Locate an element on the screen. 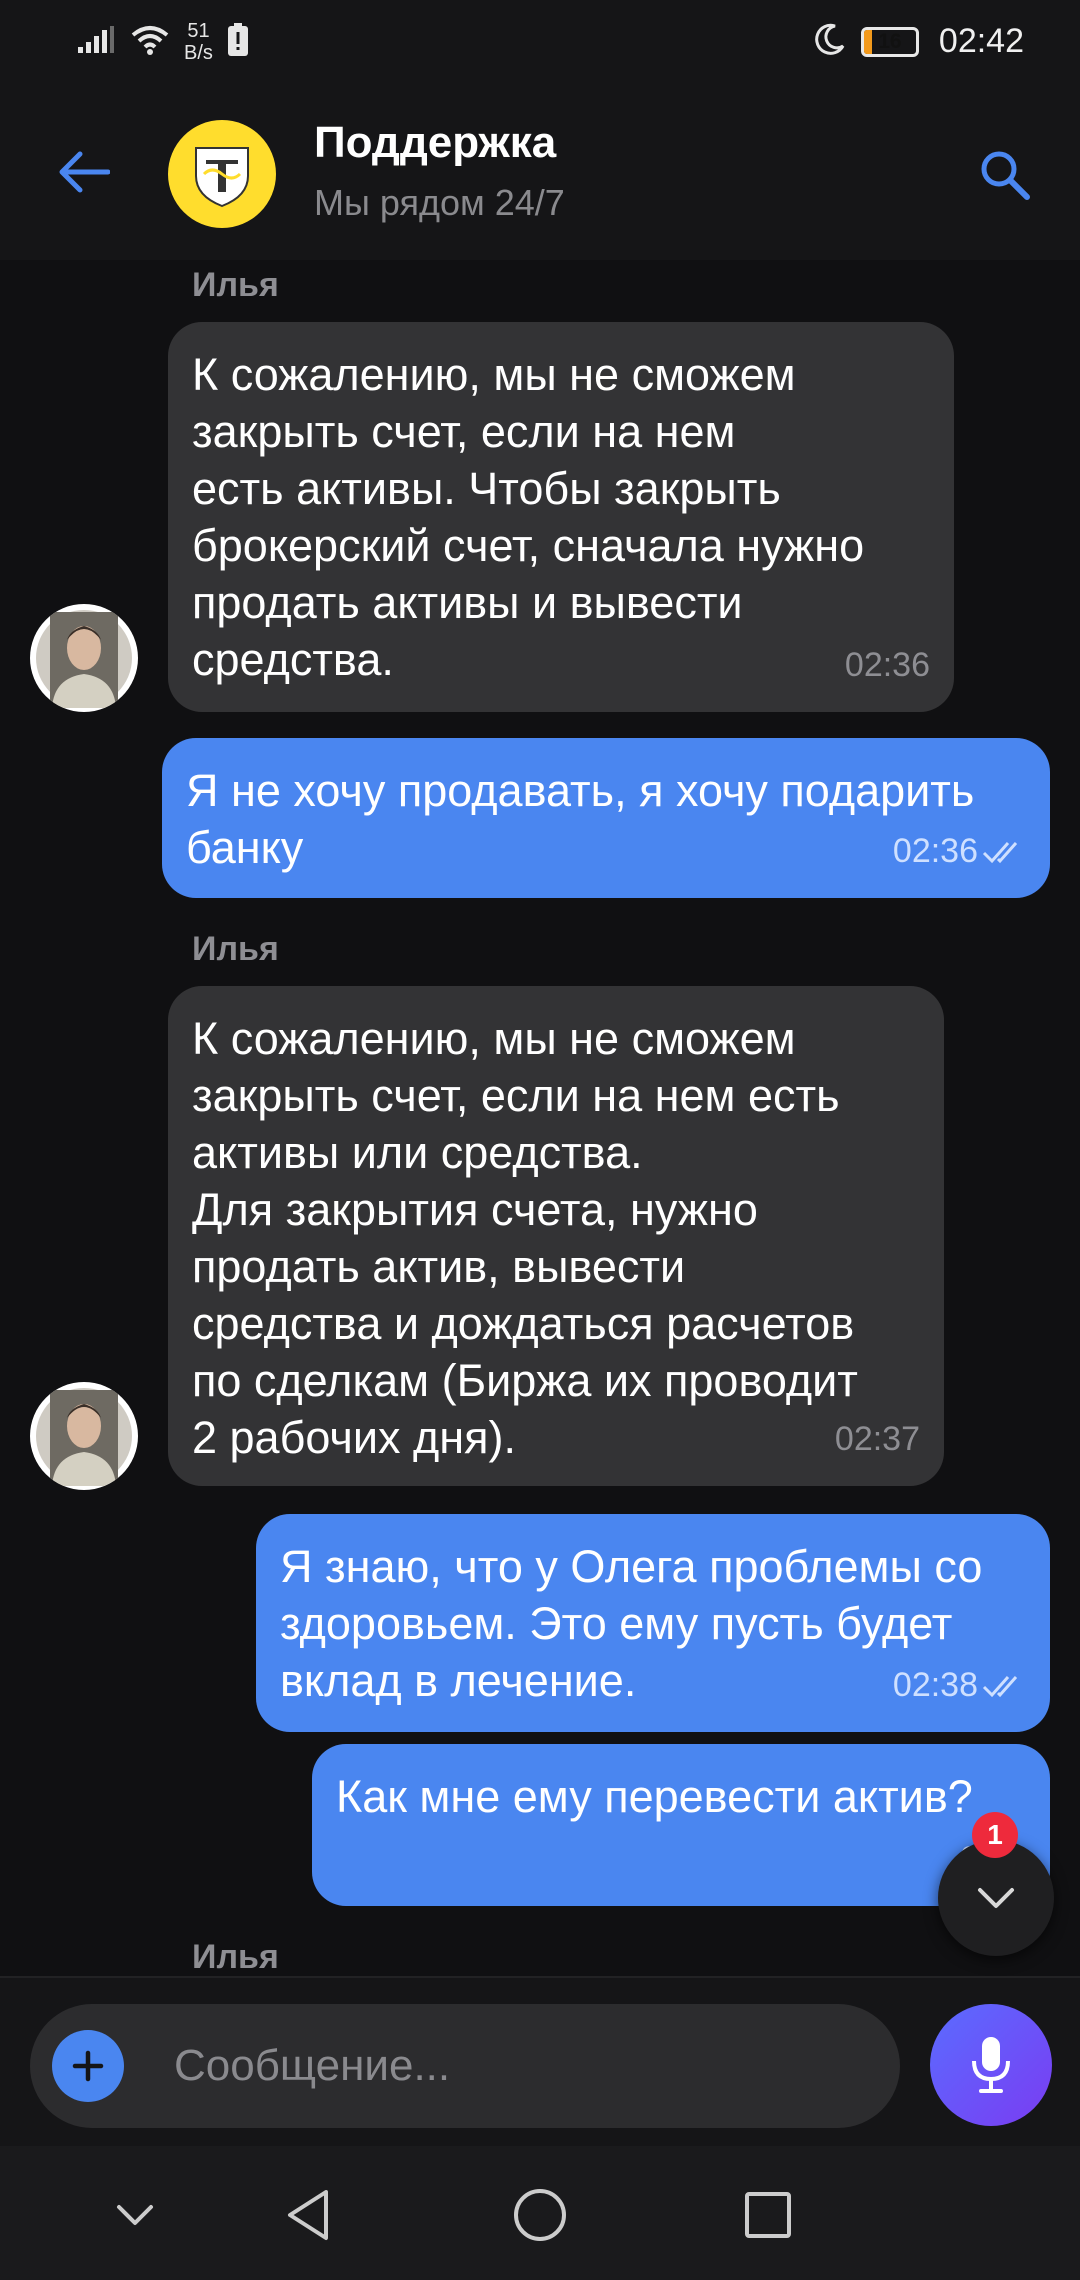  unread-badge: 1 is located at coordinates (995, 1835).